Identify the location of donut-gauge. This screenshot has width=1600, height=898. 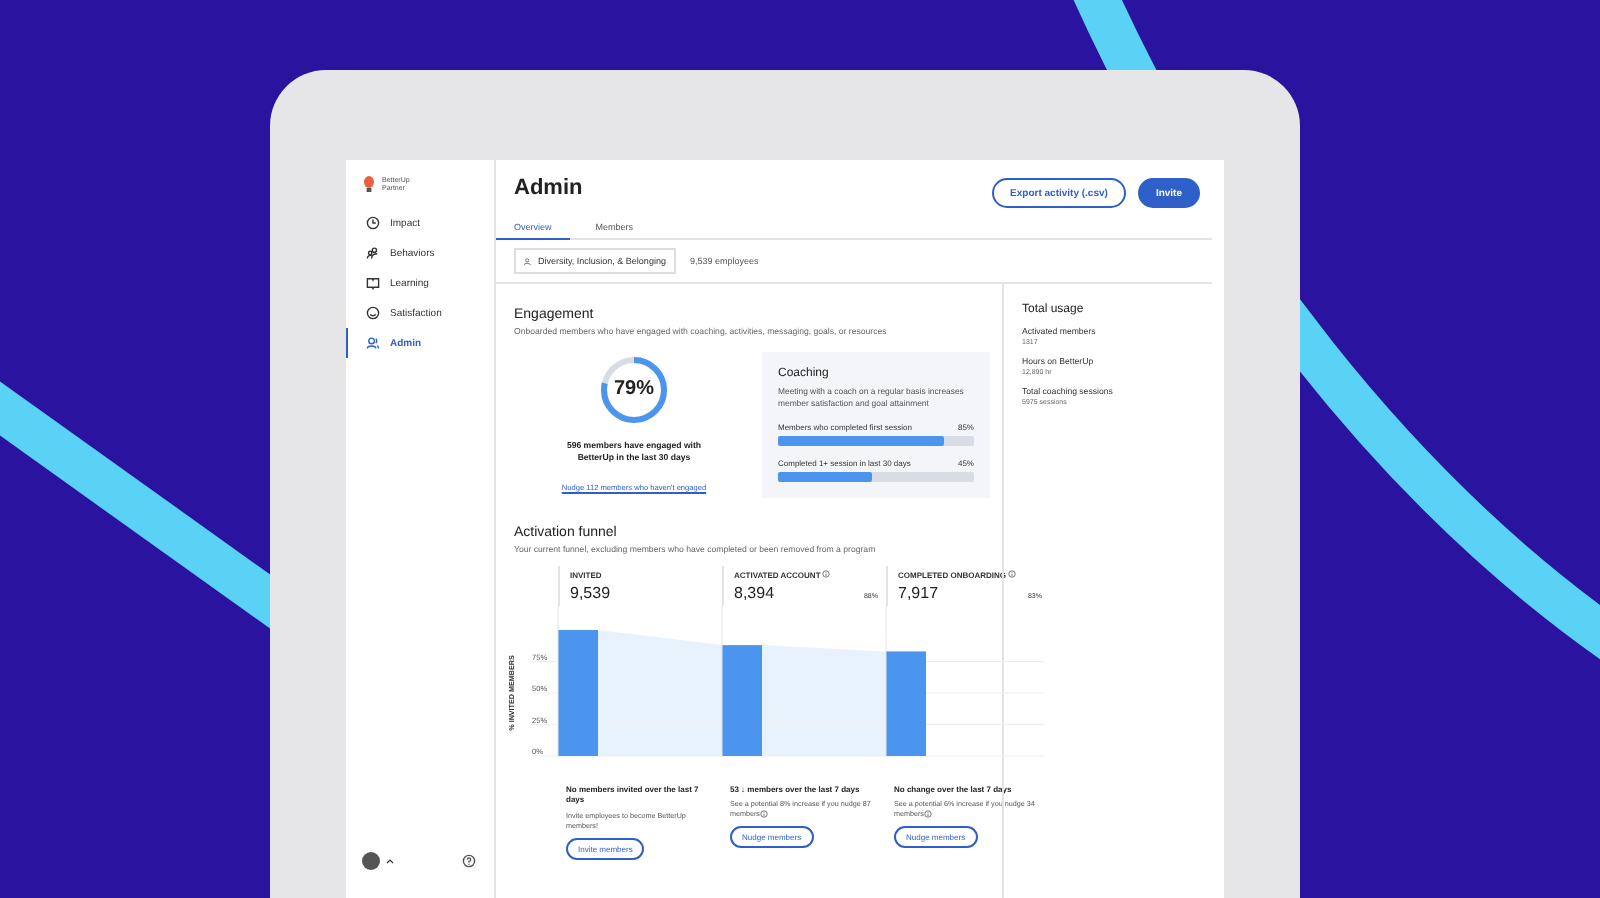
(634, 390).